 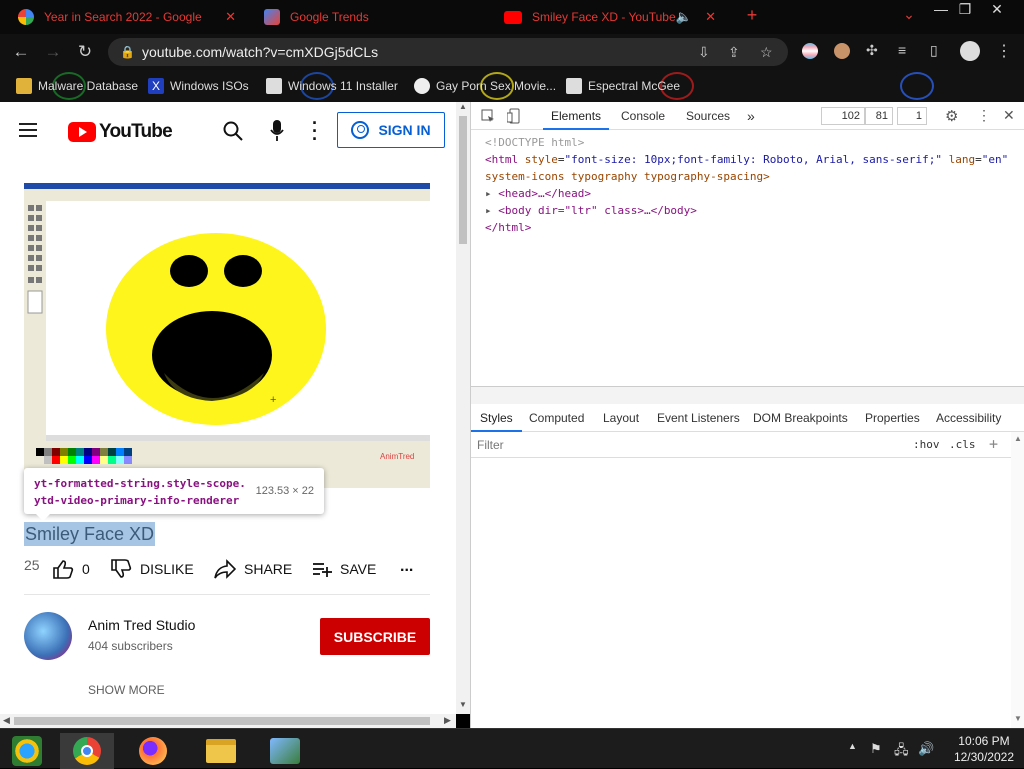 I want to click on microphone-icon, so click(x=277, y=131).